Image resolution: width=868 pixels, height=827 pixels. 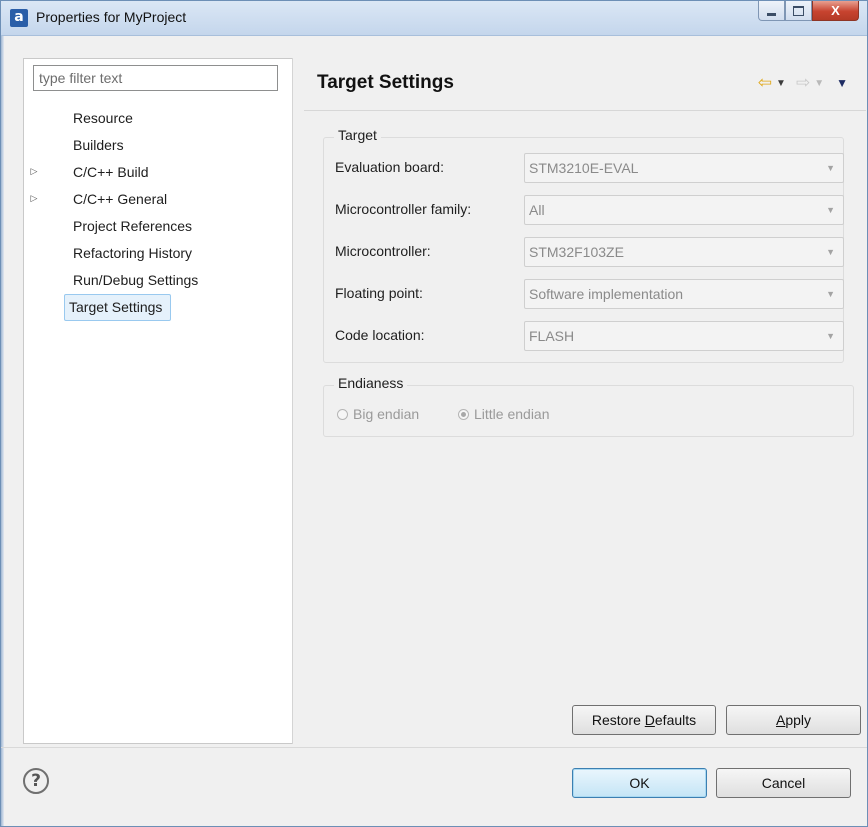 What do you see at coordinates (684, 252) in the screenshot?
I see `microcontroller-select: STM32F103ZE ▼` at bounding box center [684, 252].